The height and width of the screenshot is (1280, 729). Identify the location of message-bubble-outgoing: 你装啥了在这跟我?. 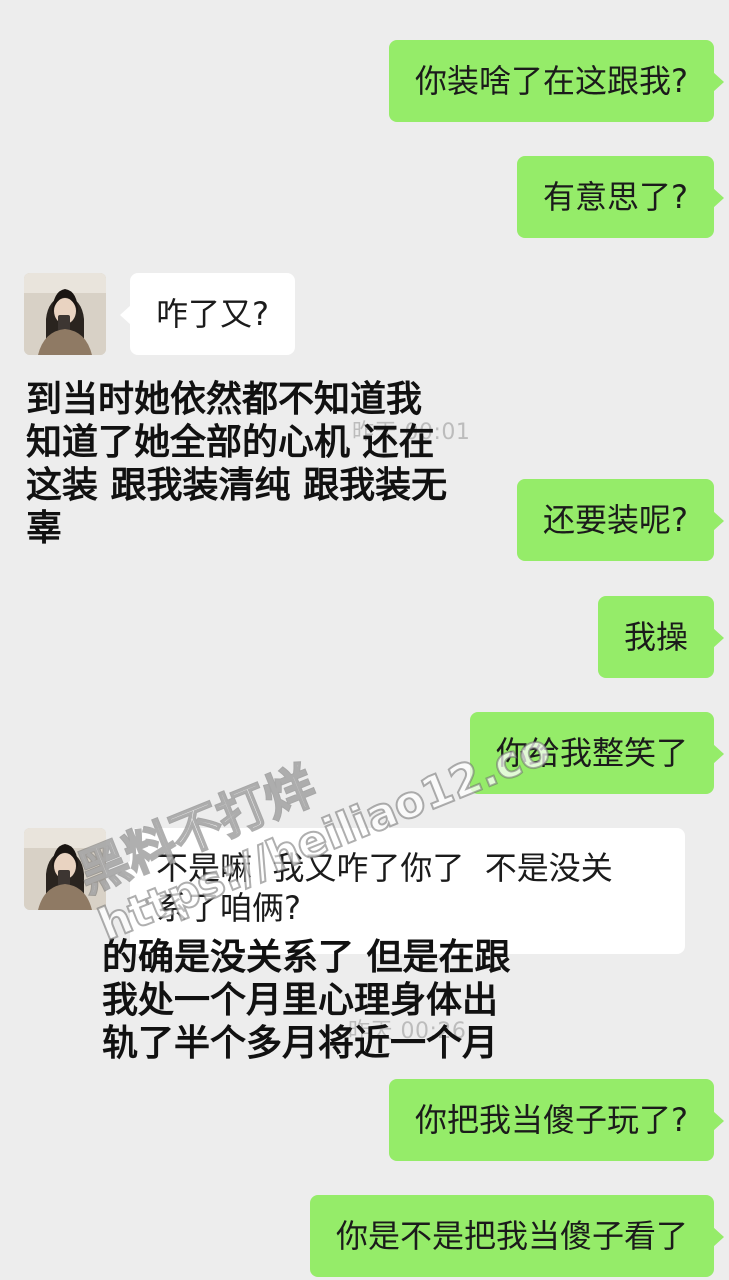
(556, 81).